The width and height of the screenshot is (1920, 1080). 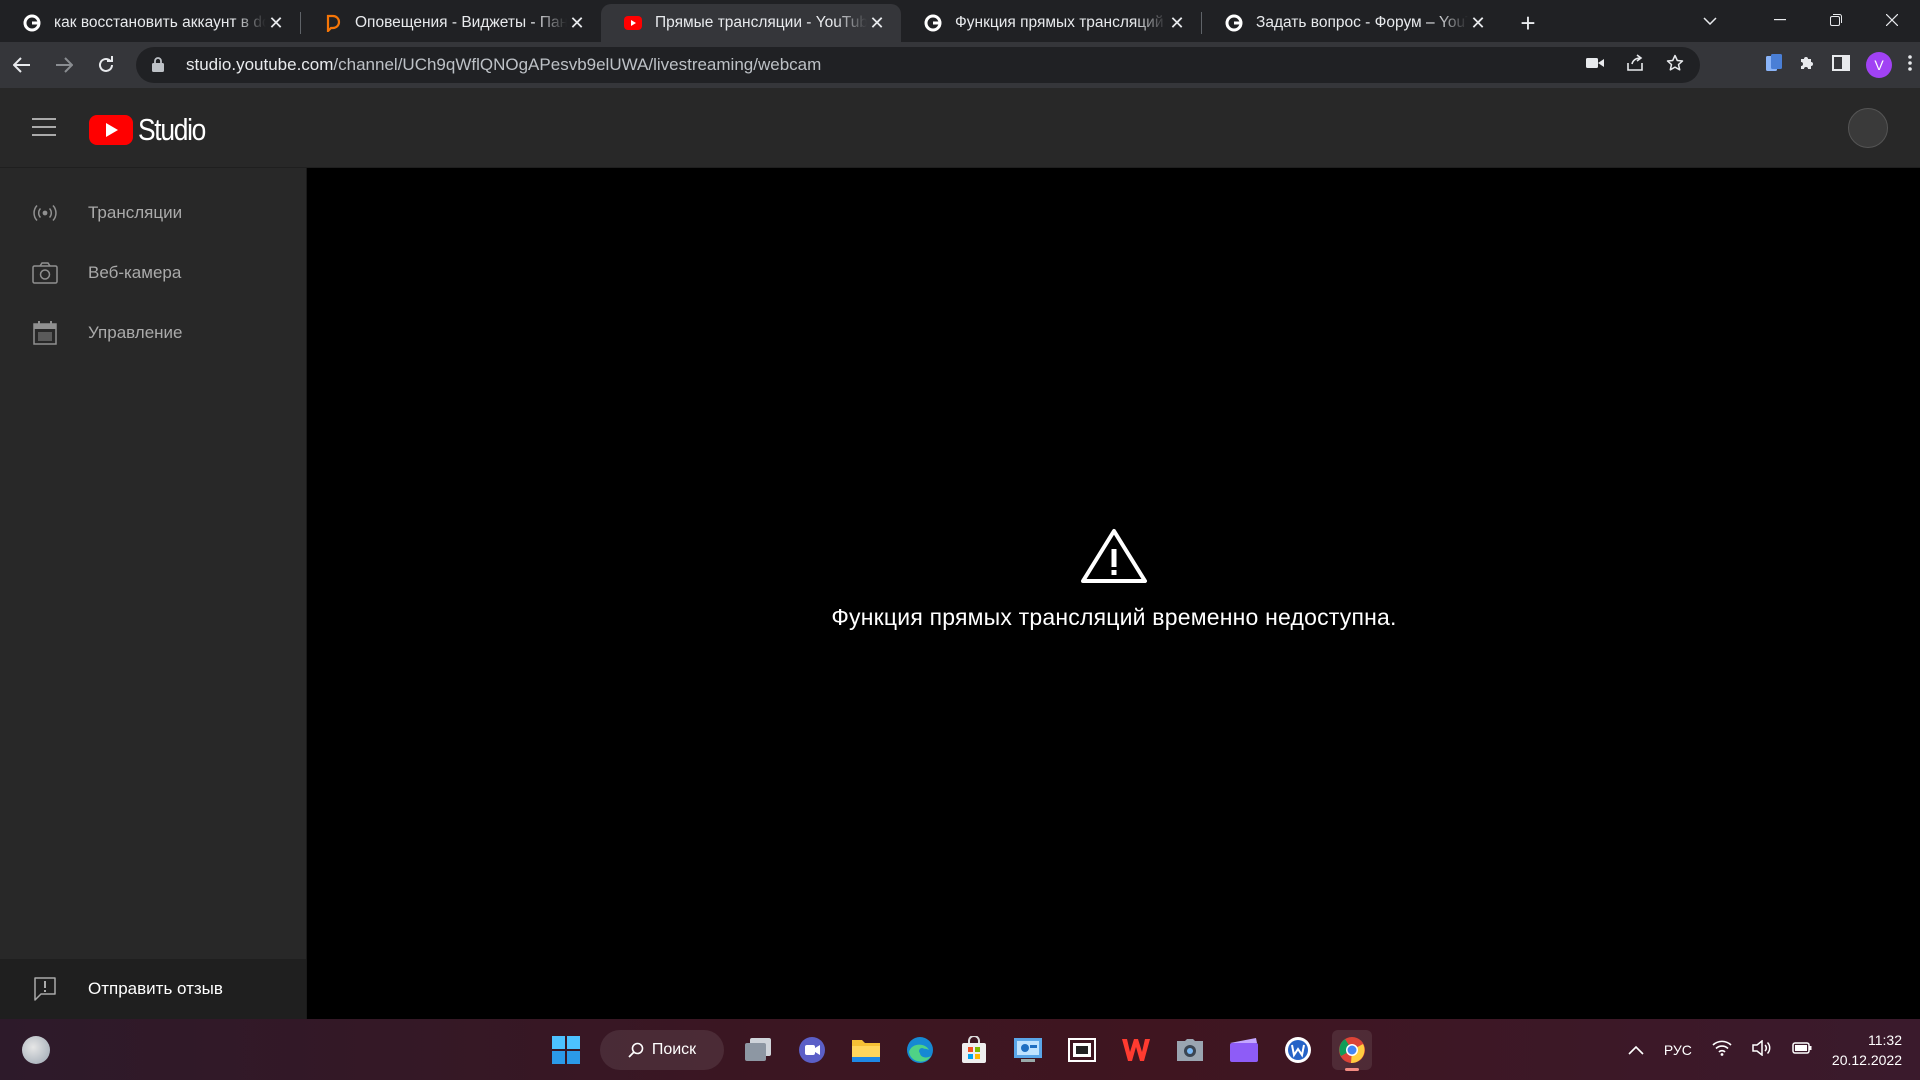 What do you see at coordinates (1028, 1050) in the screenshot?
I see `control-panel-icon` at bounding box center [1028, 1050].